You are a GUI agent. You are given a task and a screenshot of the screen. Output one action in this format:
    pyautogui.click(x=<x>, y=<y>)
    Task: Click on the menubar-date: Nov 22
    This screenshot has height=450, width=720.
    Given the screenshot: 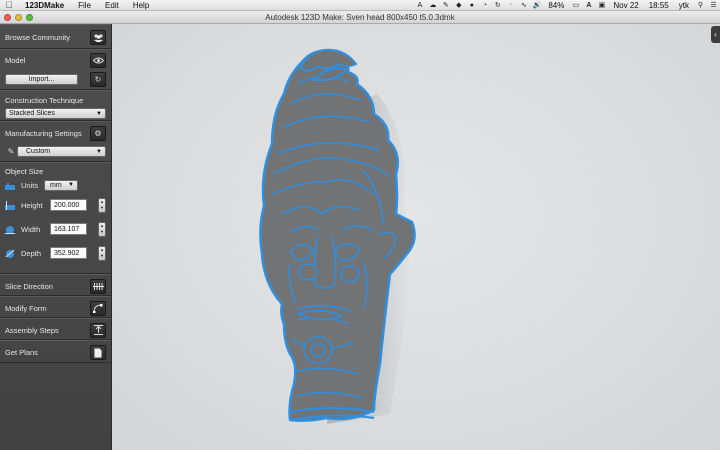 What is the action you would take?
    pyautogui.click(x=625, y=5)
    